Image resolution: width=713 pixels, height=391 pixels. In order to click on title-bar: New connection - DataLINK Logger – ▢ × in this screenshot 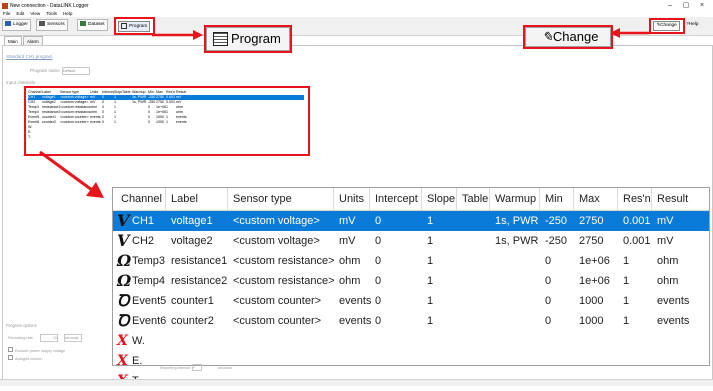, I will do `click(356, 6)`.